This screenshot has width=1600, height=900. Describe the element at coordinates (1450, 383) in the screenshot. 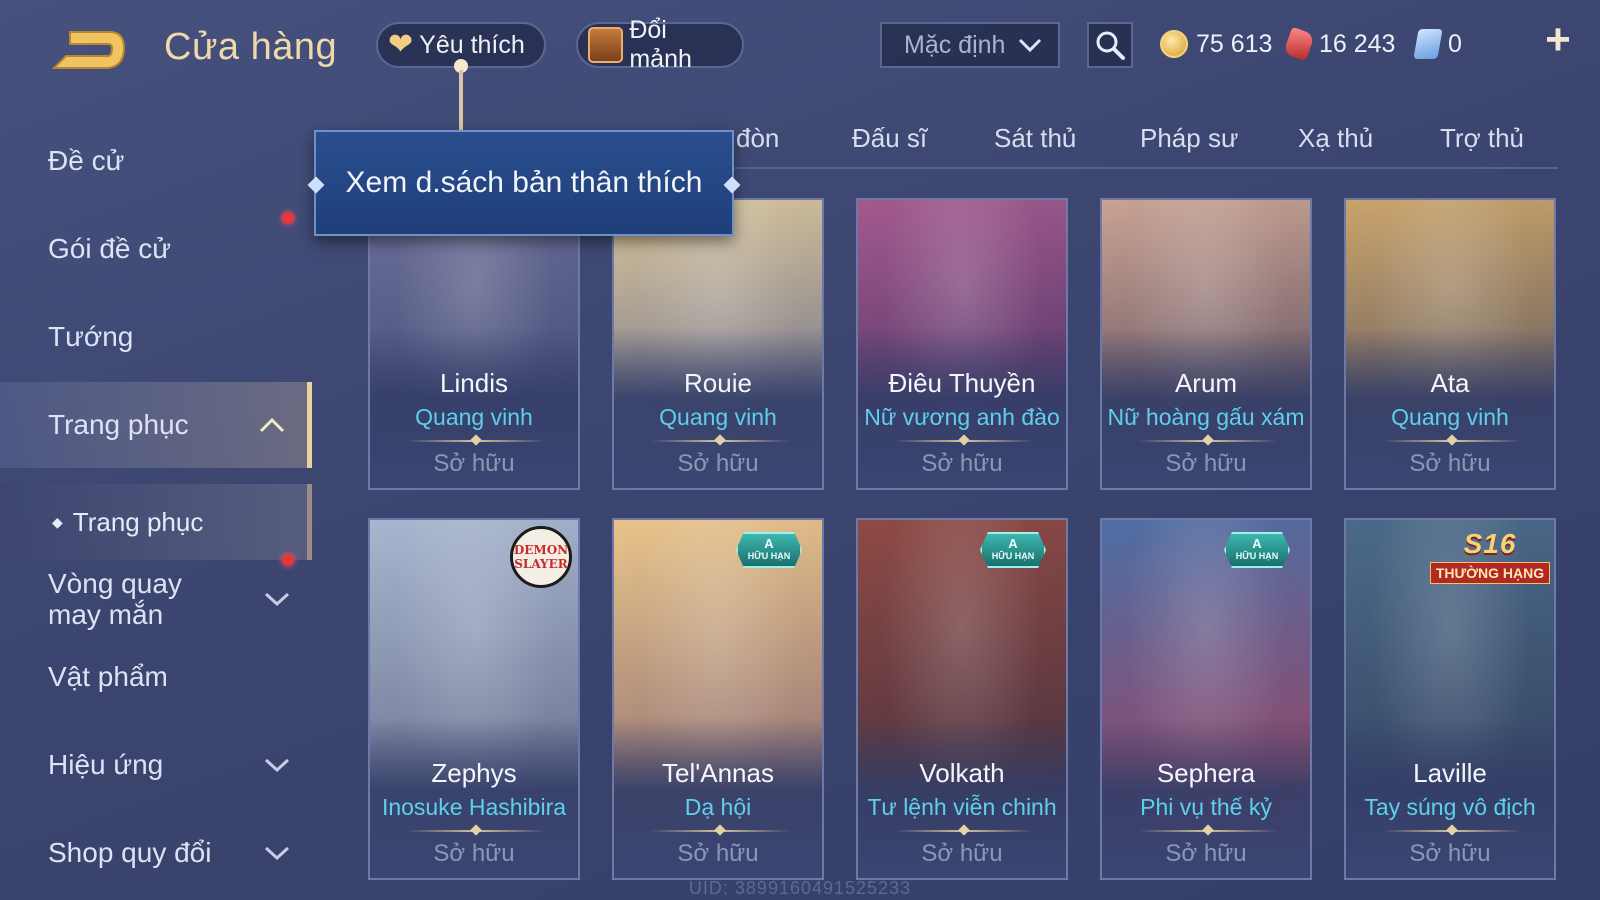

I see `hero-name: Ata` at that location.